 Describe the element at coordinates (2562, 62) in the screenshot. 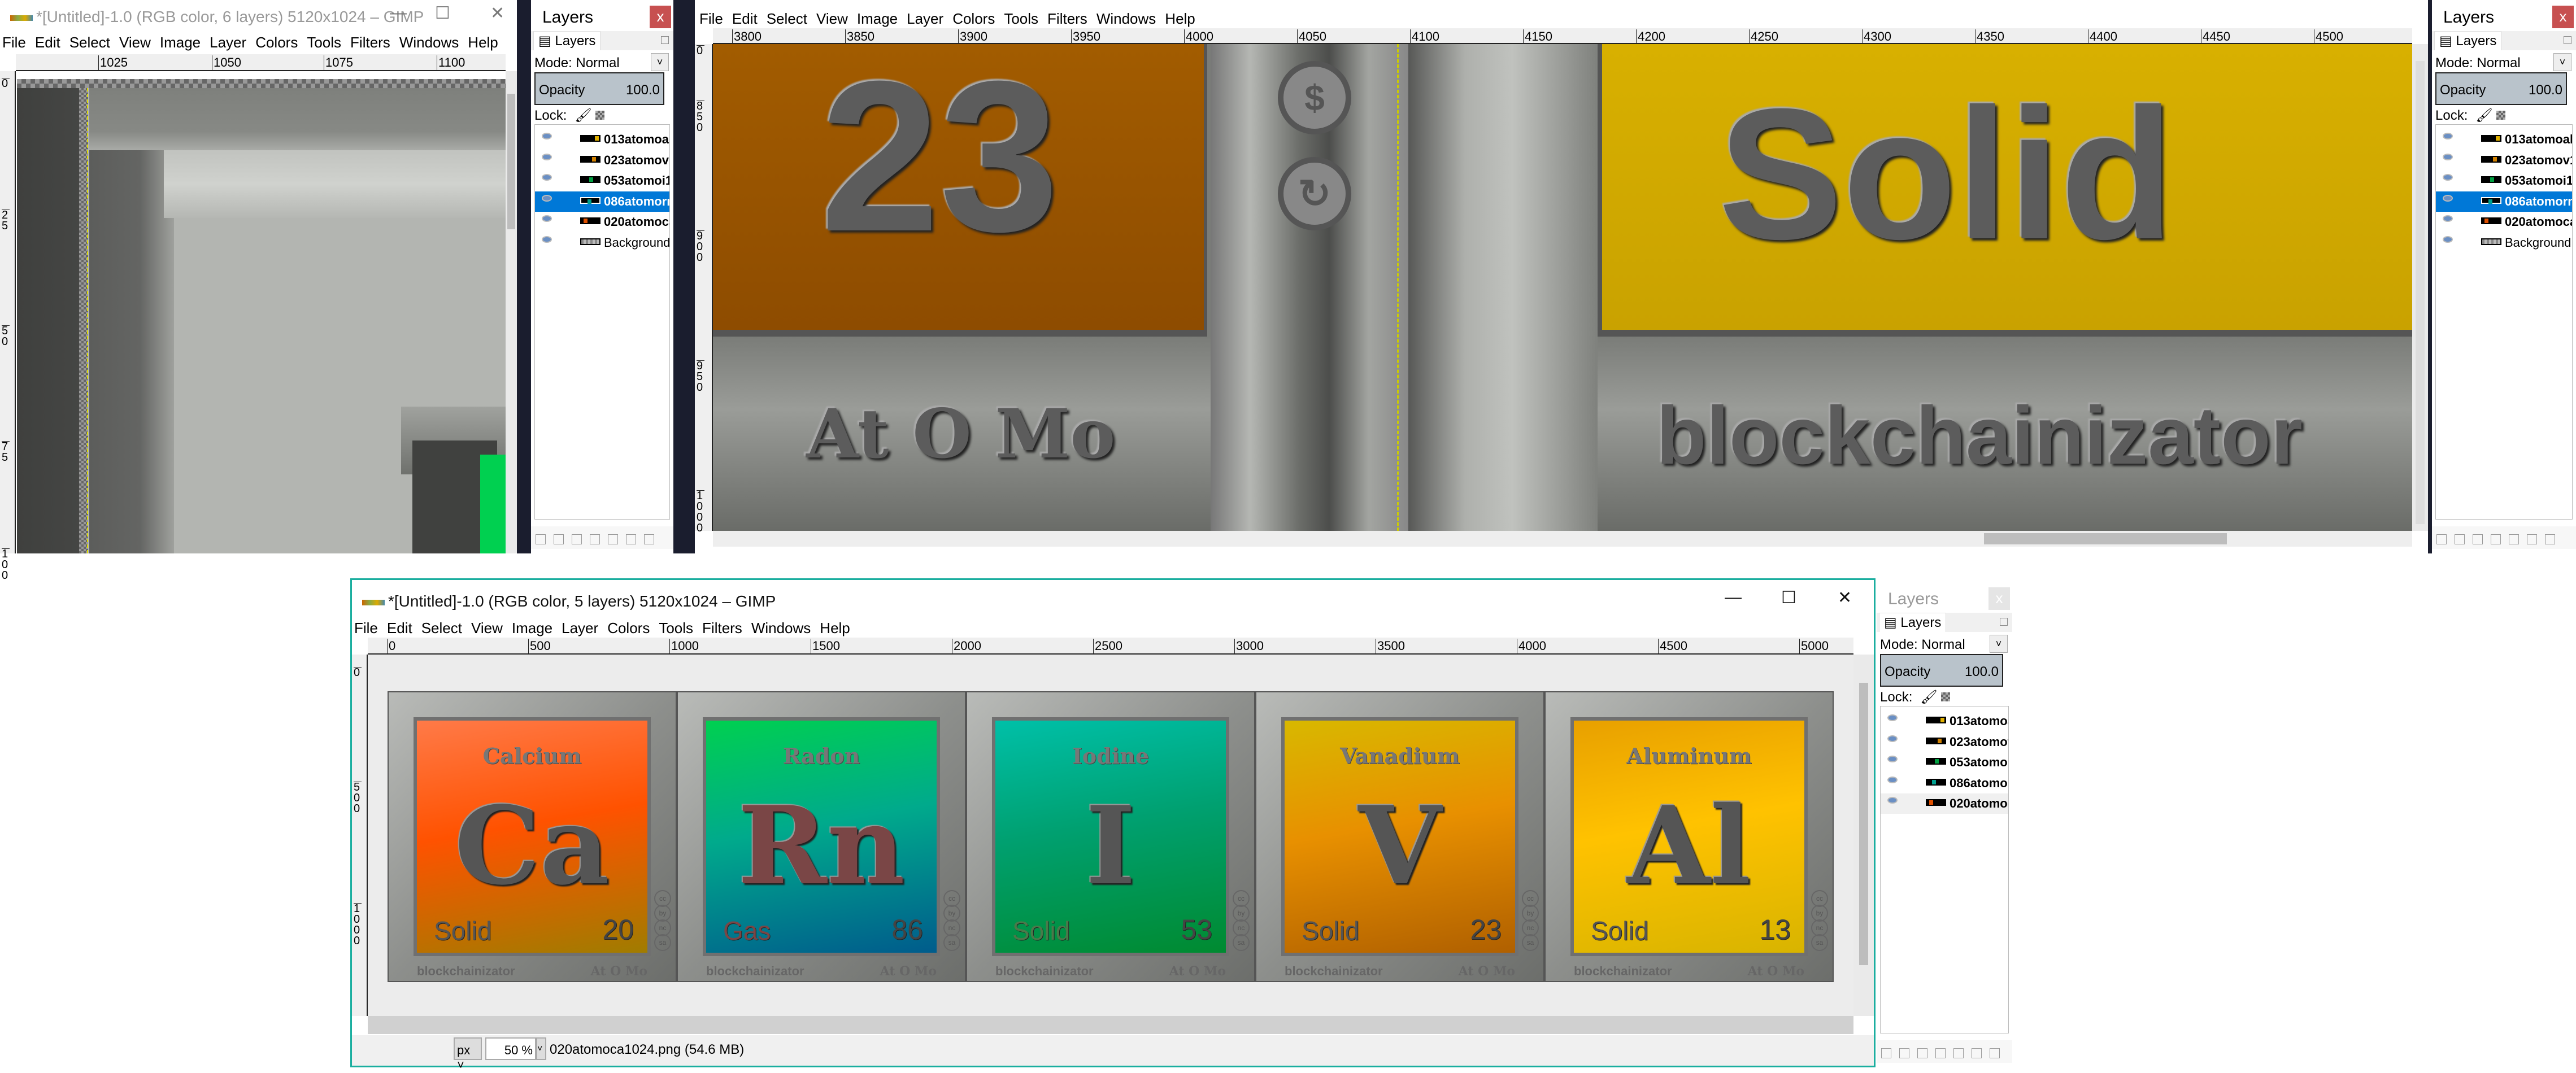

I see `mode-dropdown-button: ˅` at that location.